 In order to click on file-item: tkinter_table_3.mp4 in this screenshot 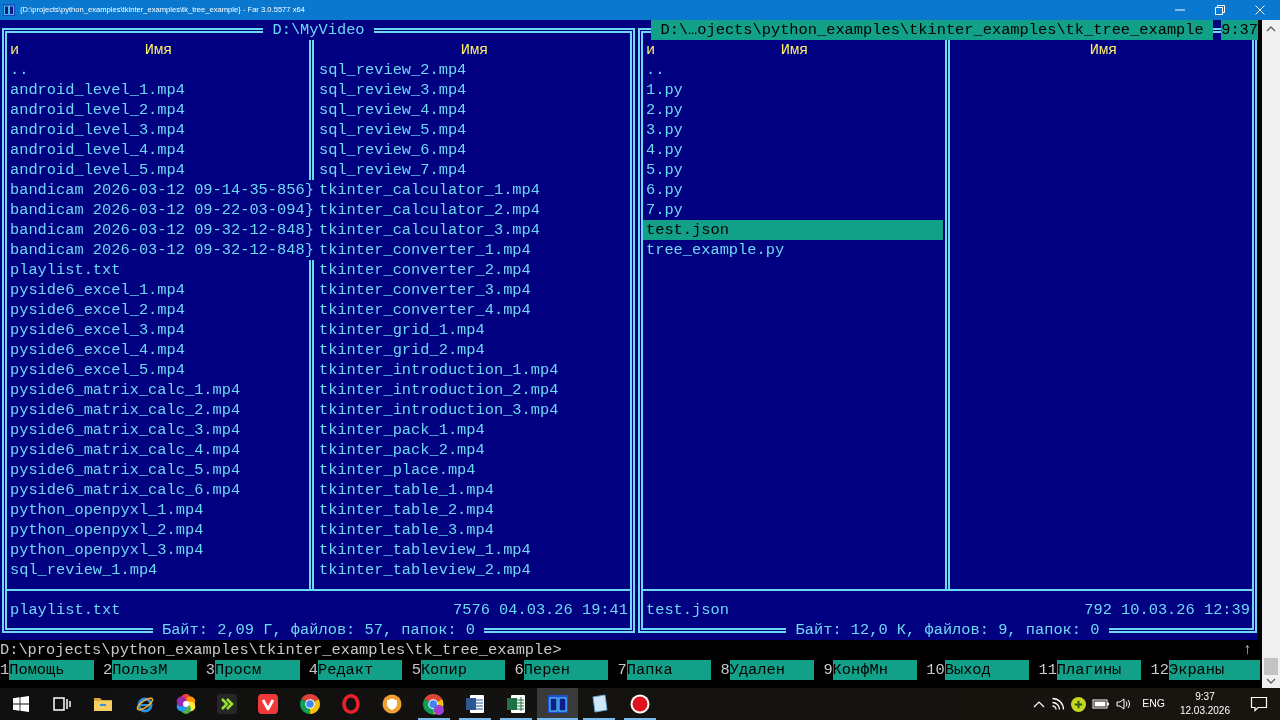, I will do `click(473, 530)`.